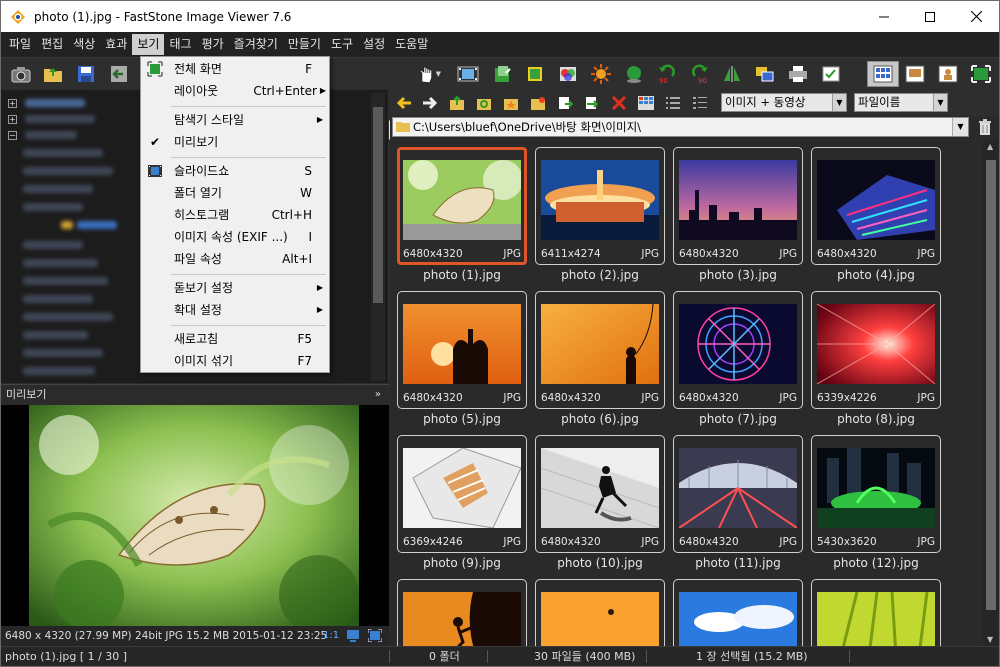 This screenshot has height=667, width=1000. Describe the element at coordinates (21, 74) in the screenshot. I see `acquire-button` at that location.